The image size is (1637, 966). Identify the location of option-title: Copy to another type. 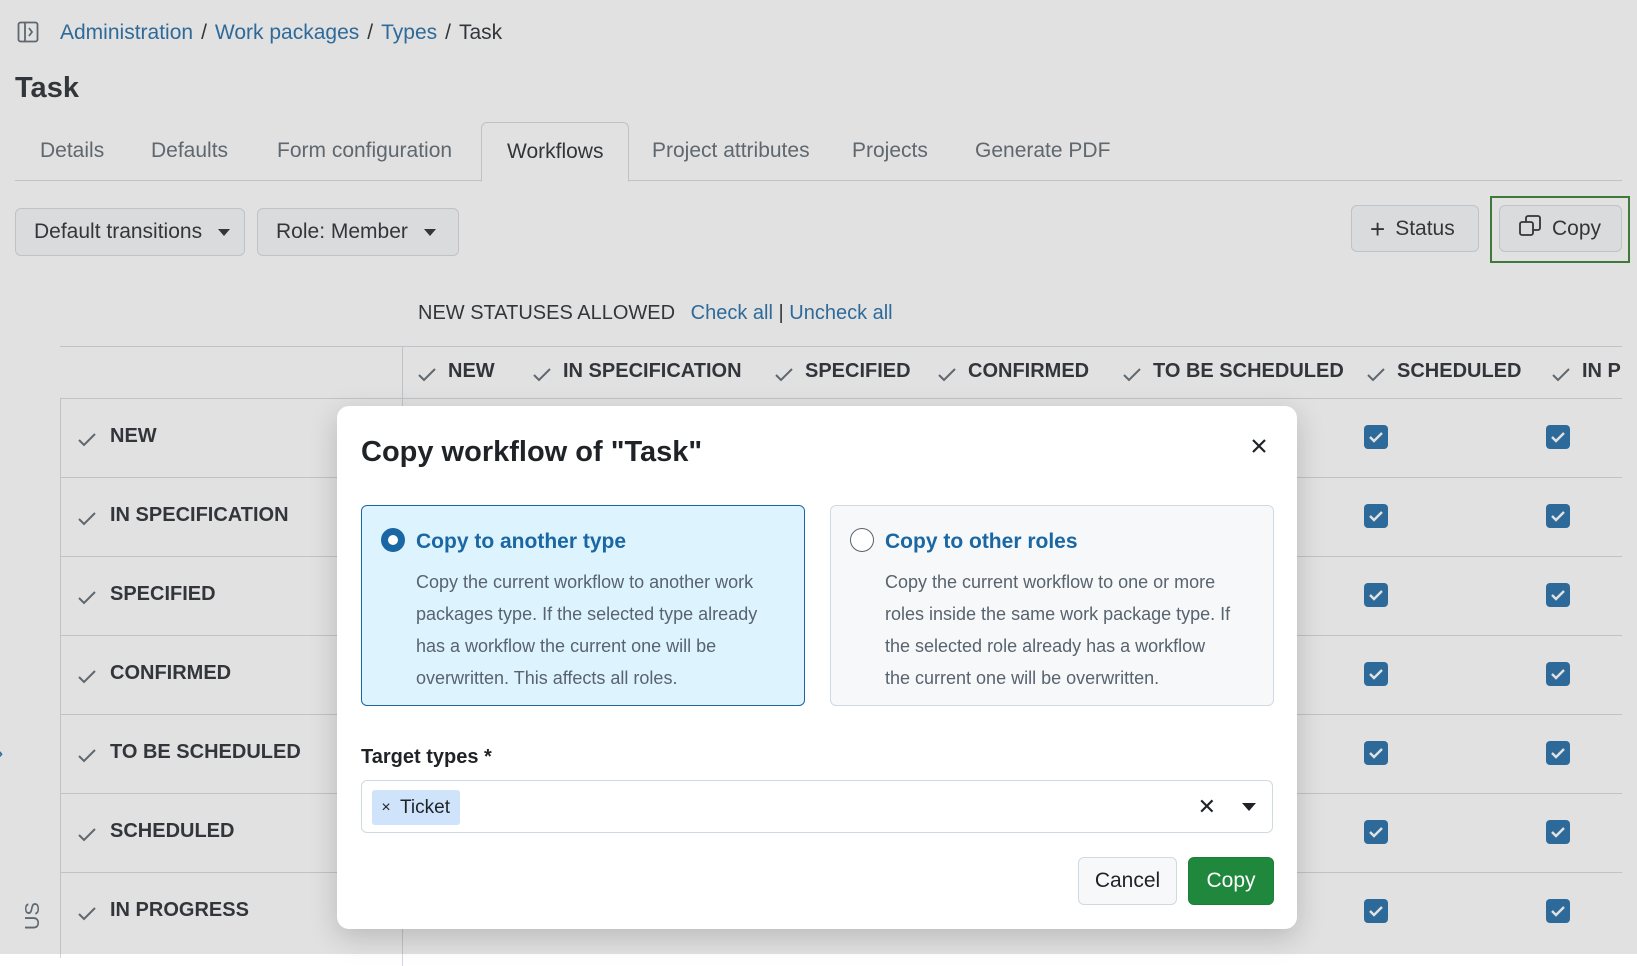
(521, 541).